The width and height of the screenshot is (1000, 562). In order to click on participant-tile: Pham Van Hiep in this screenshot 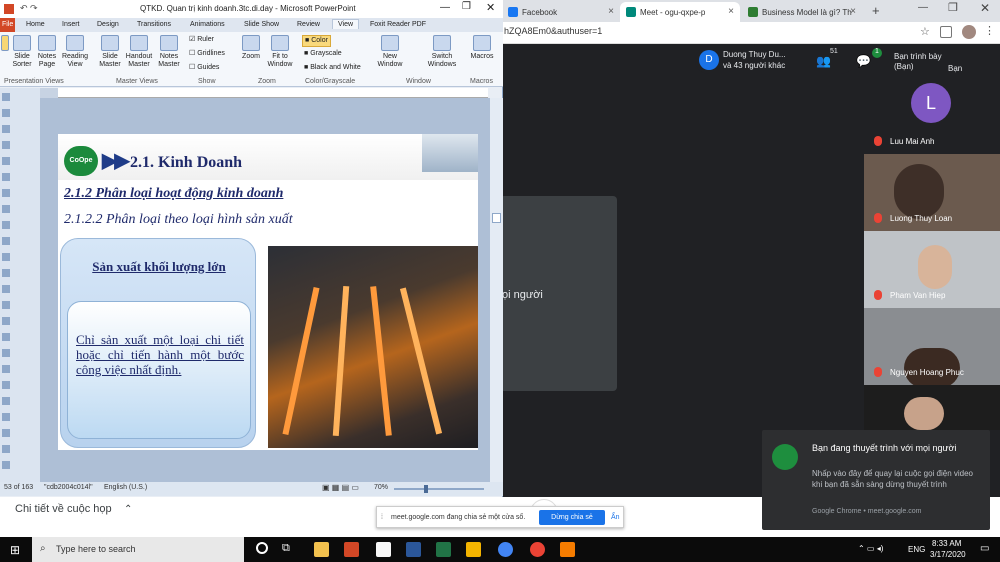, I will do `click(932, 269)`.